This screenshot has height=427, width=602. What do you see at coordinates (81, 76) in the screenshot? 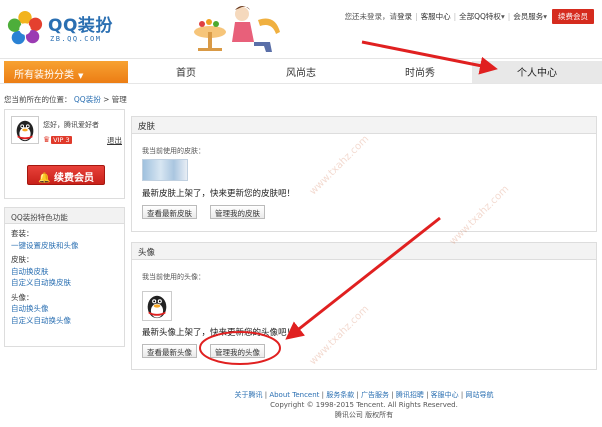
I see `chevron-down-icon: ▼` at bounding box center [81, 76].